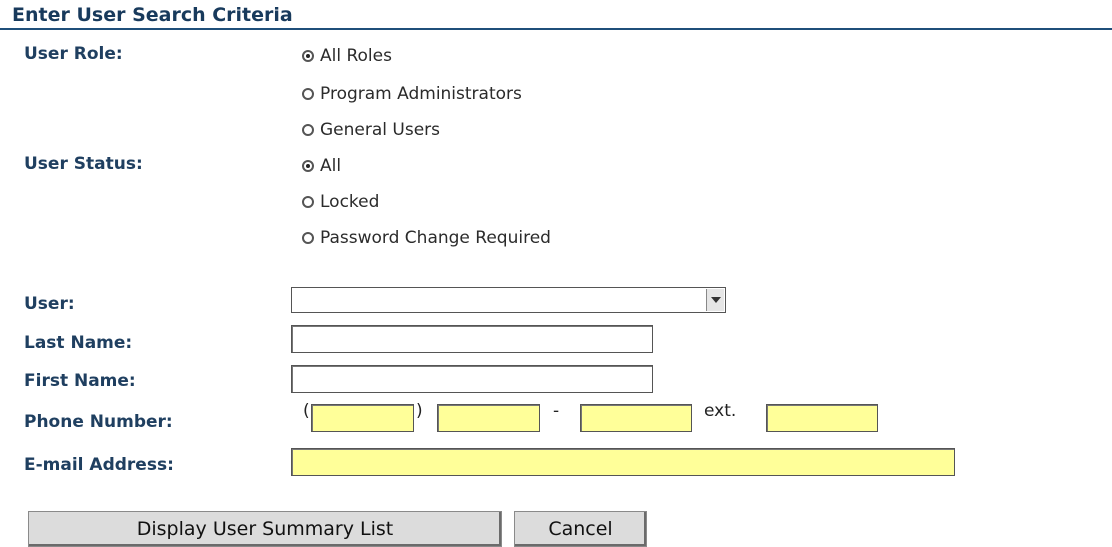  What do you see at coordinates (472, 339) in the screenshot?
I see `last-name-input` at bounding box center [472, 339].